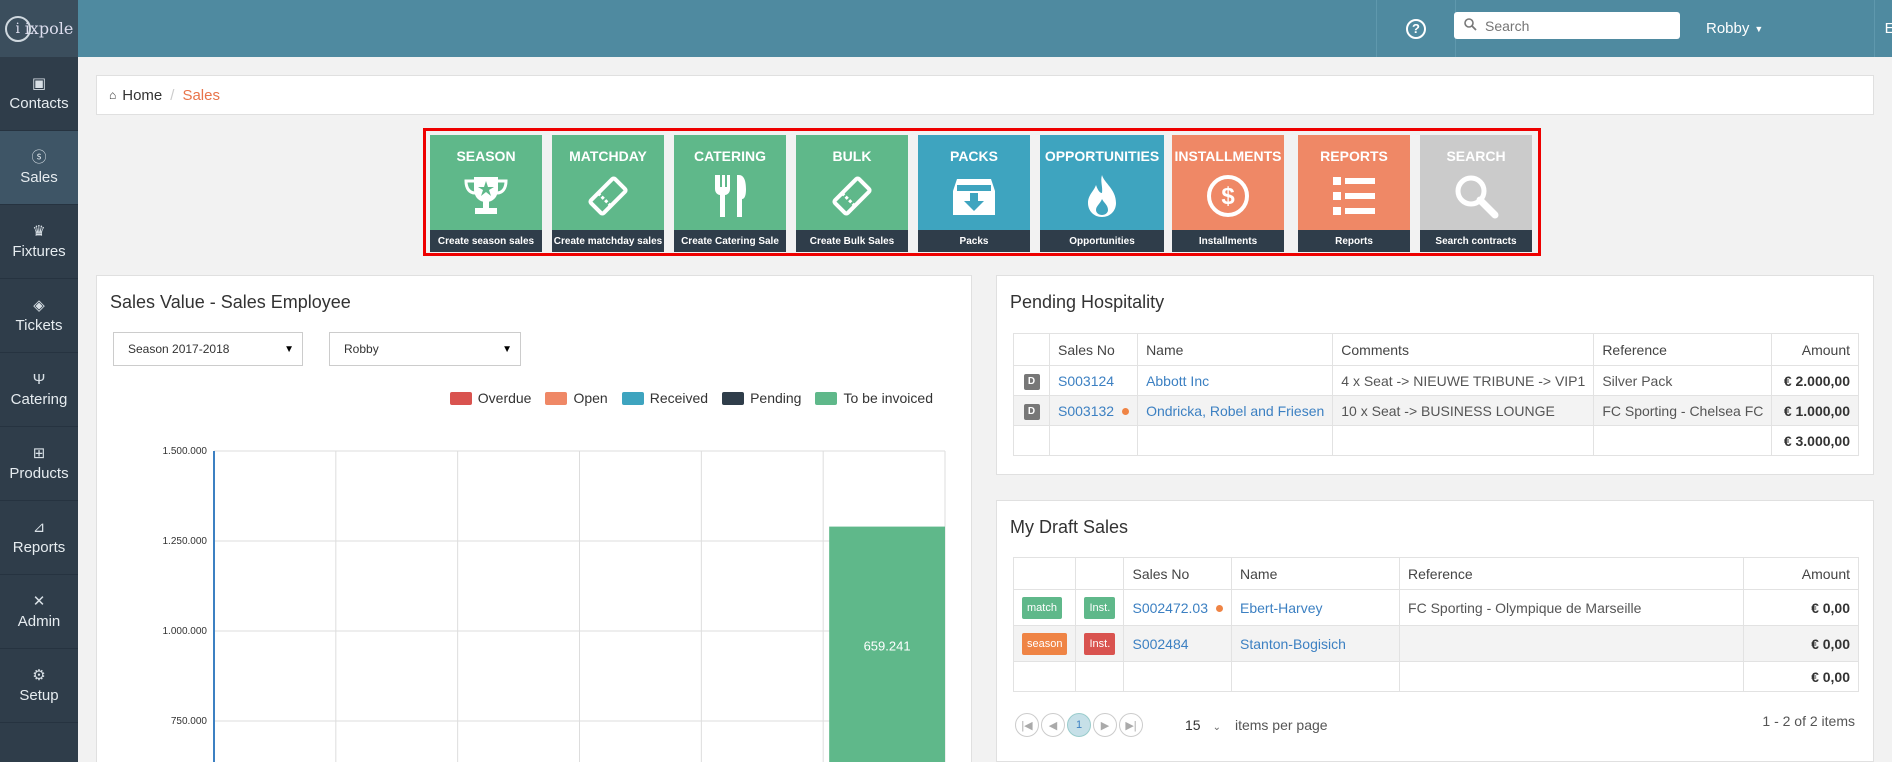 Image resolution: width=1892 pixels, height=762 pixels. I want to click on gears-icon: ⚙, so click(39, 675).